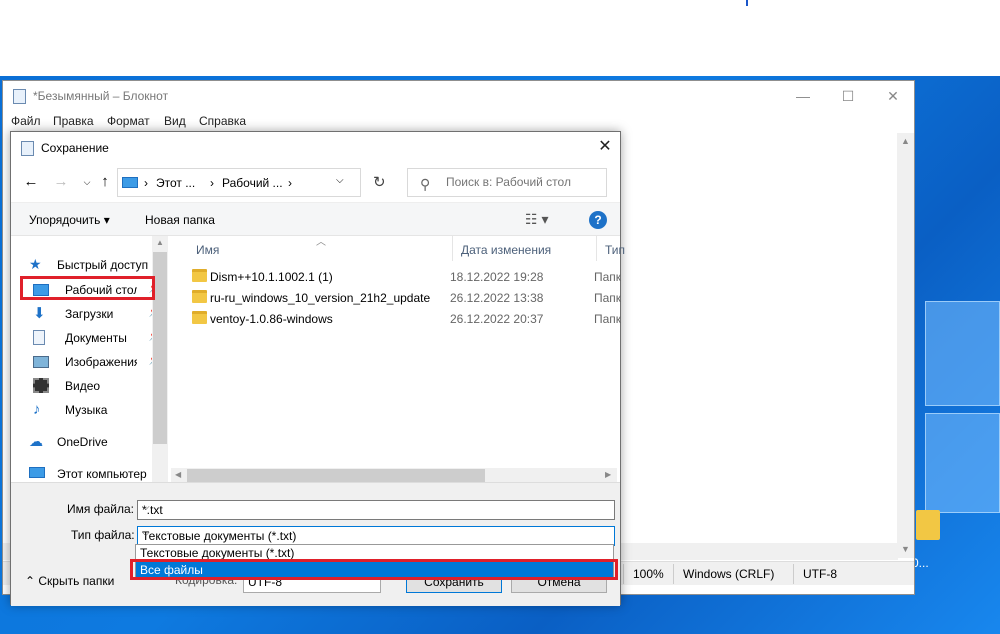 The width and height of the screenshot is (1000, 634). Describe the element at coordinates (336, 476) in the screenshot. I see `file-list-scroll-thumb` at that location.